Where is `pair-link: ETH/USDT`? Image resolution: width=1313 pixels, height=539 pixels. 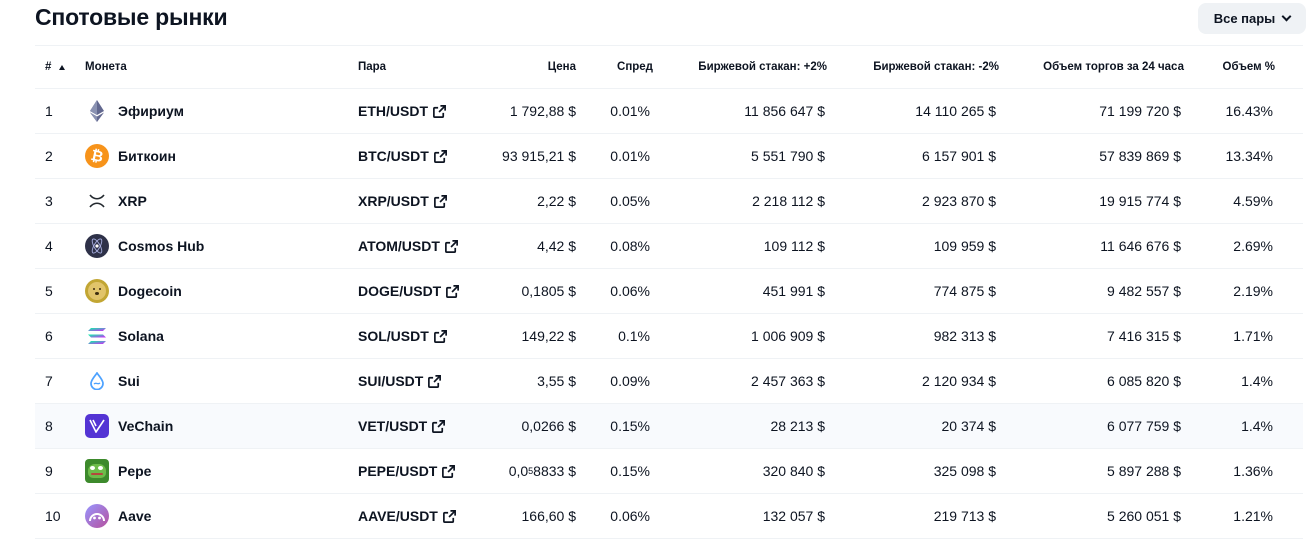
pair-link: ETH/USDT is located at coordinates (402, 111).